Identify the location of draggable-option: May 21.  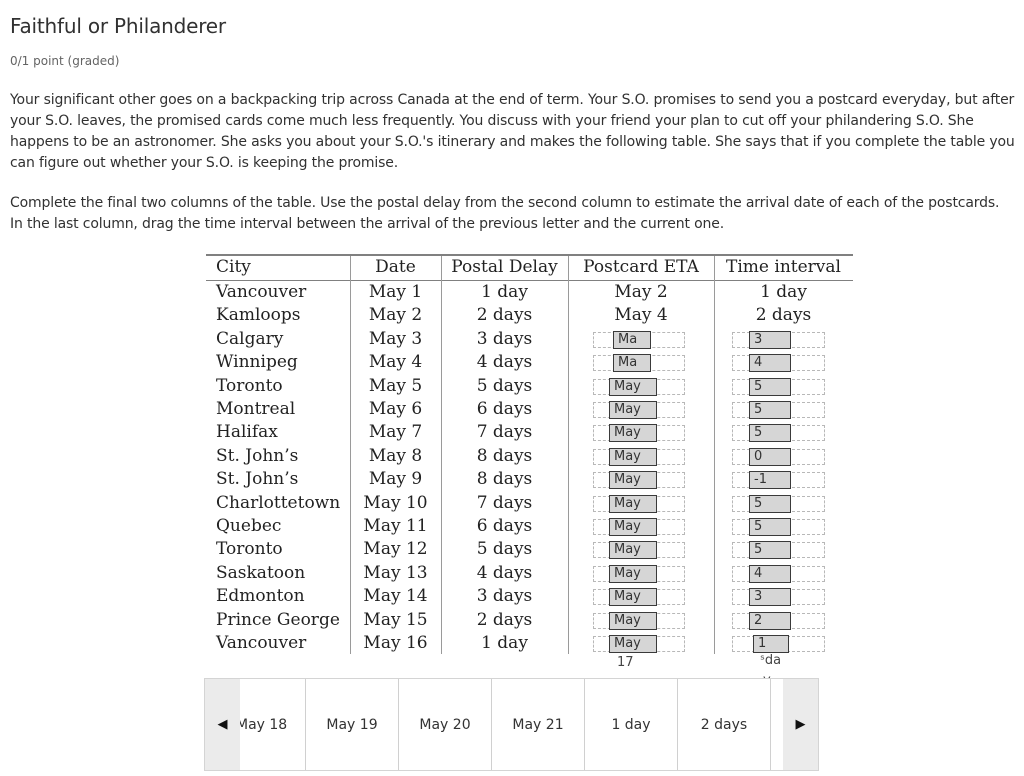
(538, 724).